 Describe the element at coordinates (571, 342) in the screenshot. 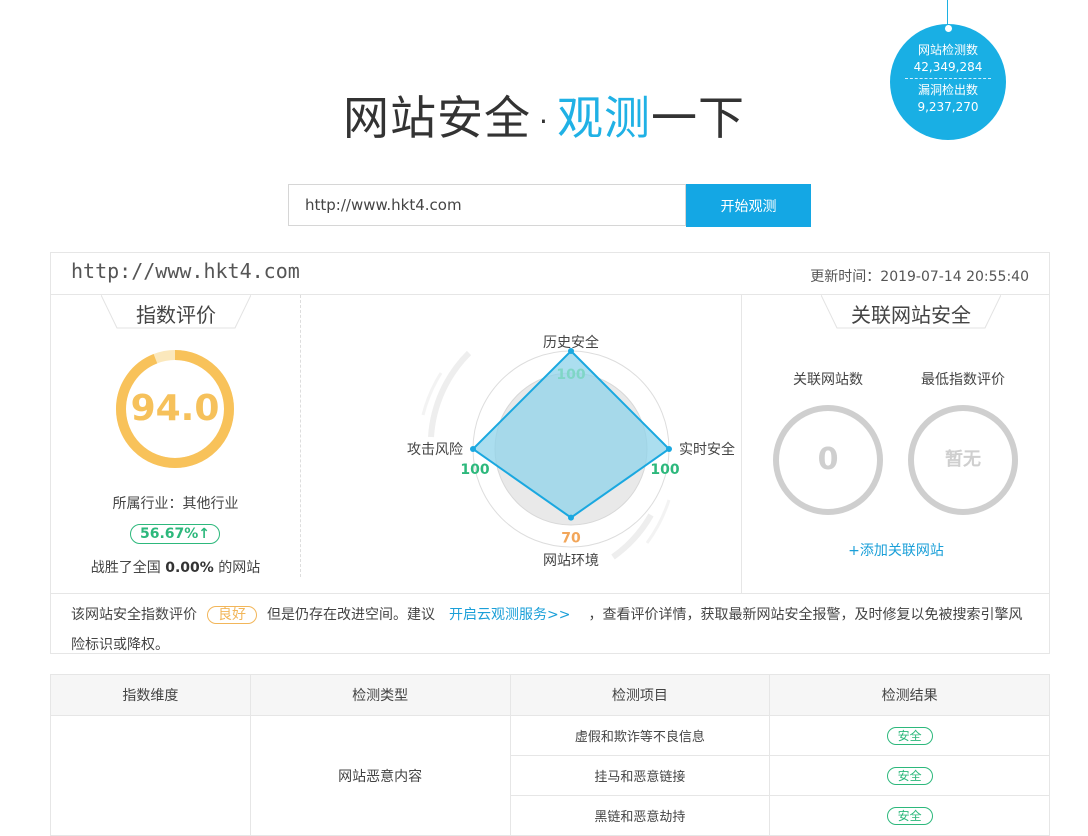

I see `radar-axis-label-history: 历史安全` at that location.